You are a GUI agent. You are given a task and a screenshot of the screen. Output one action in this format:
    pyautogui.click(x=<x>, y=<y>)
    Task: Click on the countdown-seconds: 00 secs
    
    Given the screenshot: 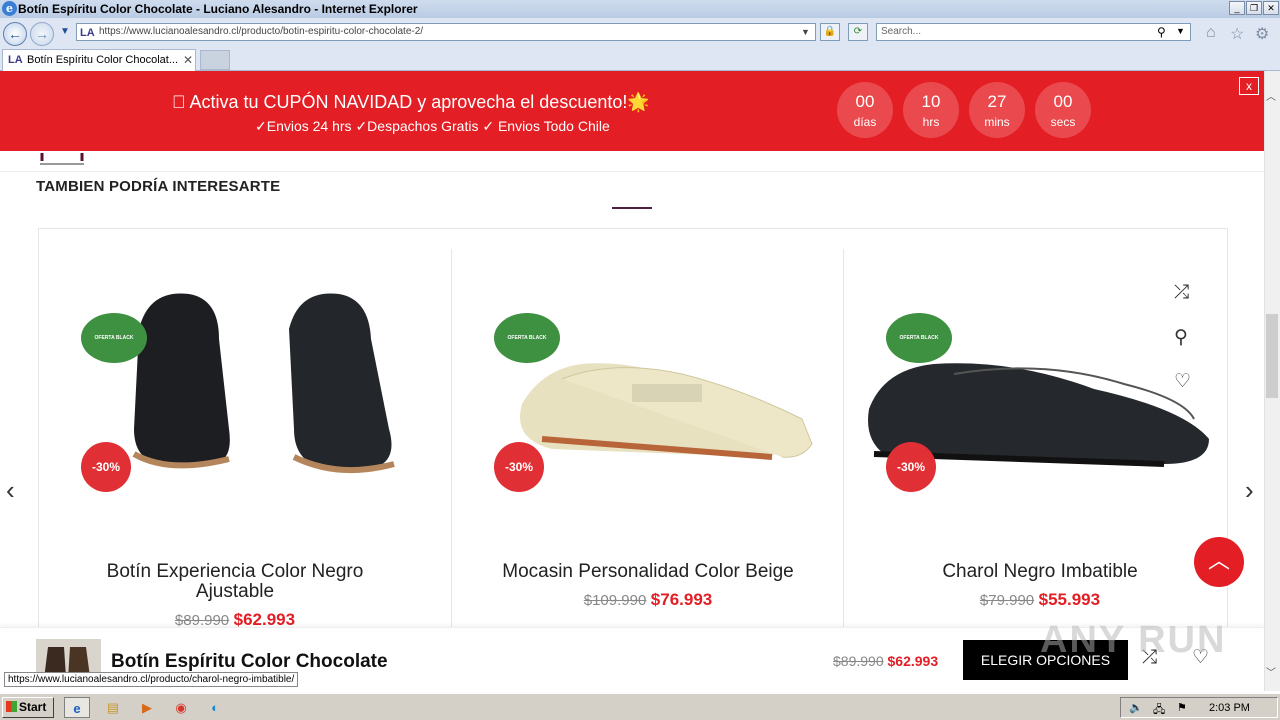 What is the action you would take?
    pyautogui.click(x=1063, y=110)
    